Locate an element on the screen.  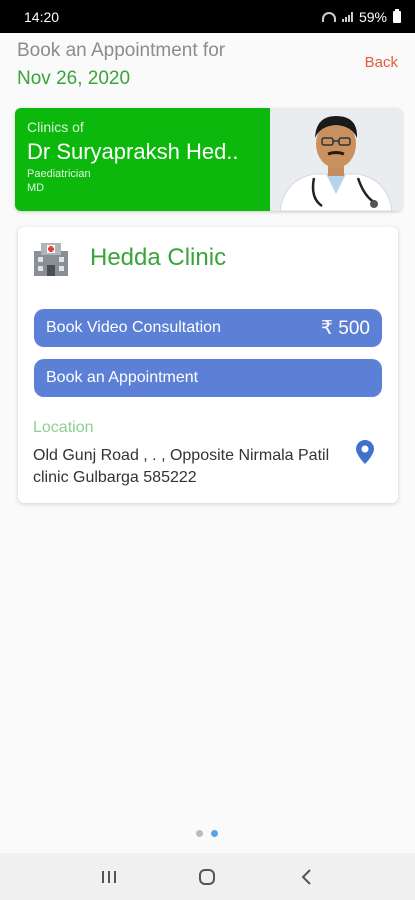
consultation-price: ₹ 500 is located at coordinates (345, 328).